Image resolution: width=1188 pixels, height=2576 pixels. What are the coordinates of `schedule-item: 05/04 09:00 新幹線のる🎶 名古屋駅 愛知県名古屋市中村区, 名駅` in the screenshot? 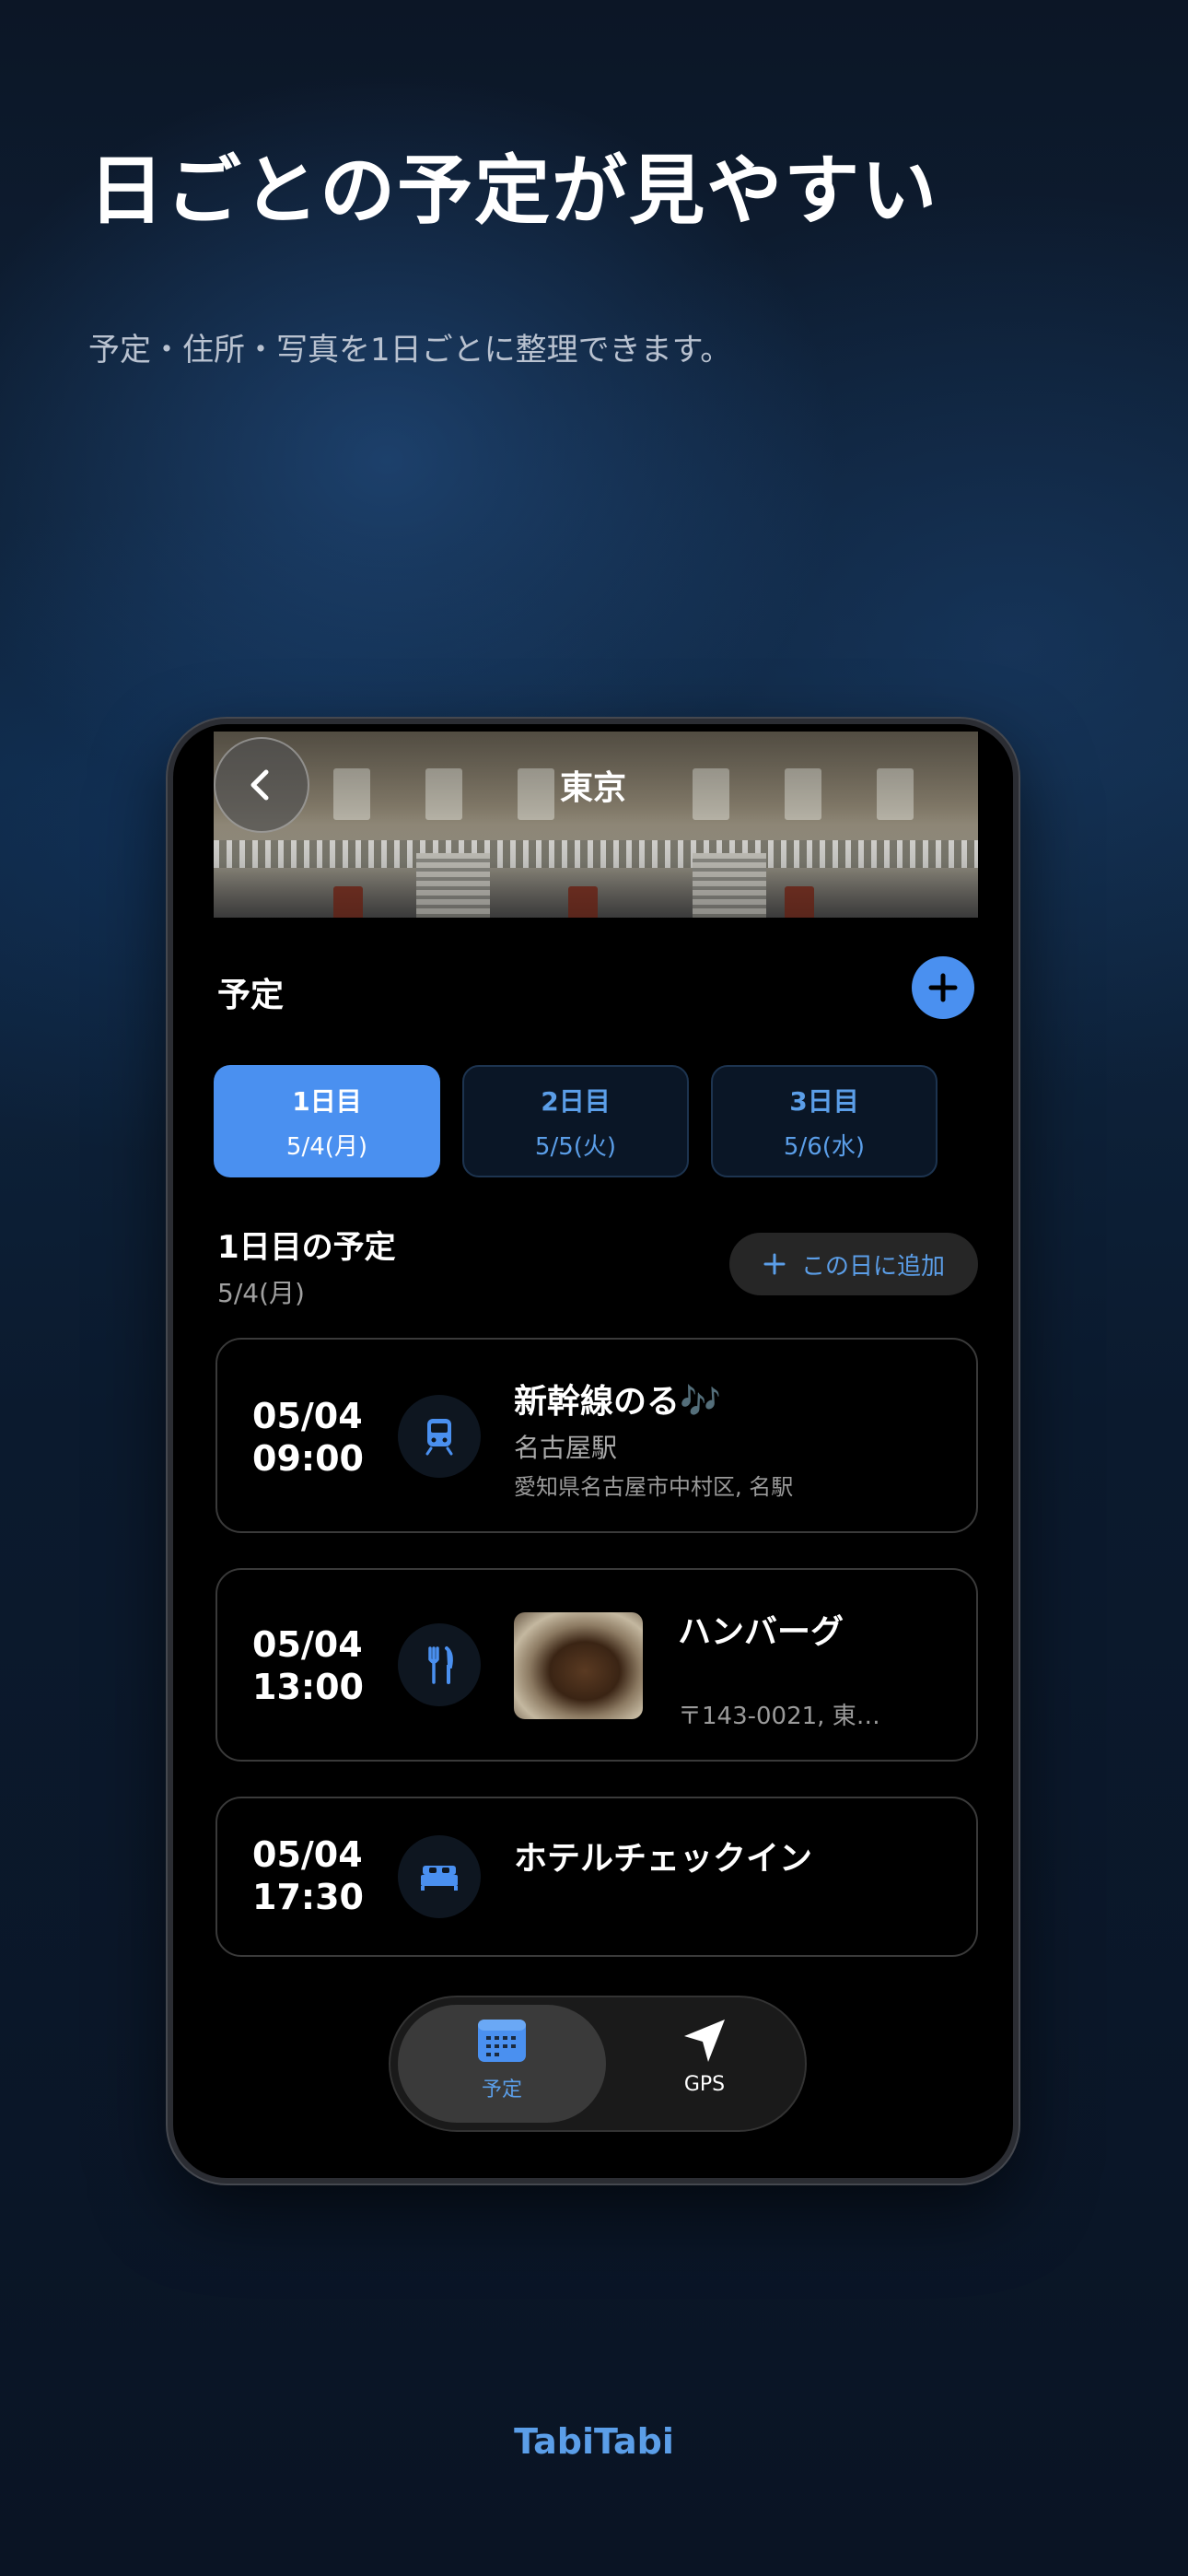 It's located at (596, 1435).